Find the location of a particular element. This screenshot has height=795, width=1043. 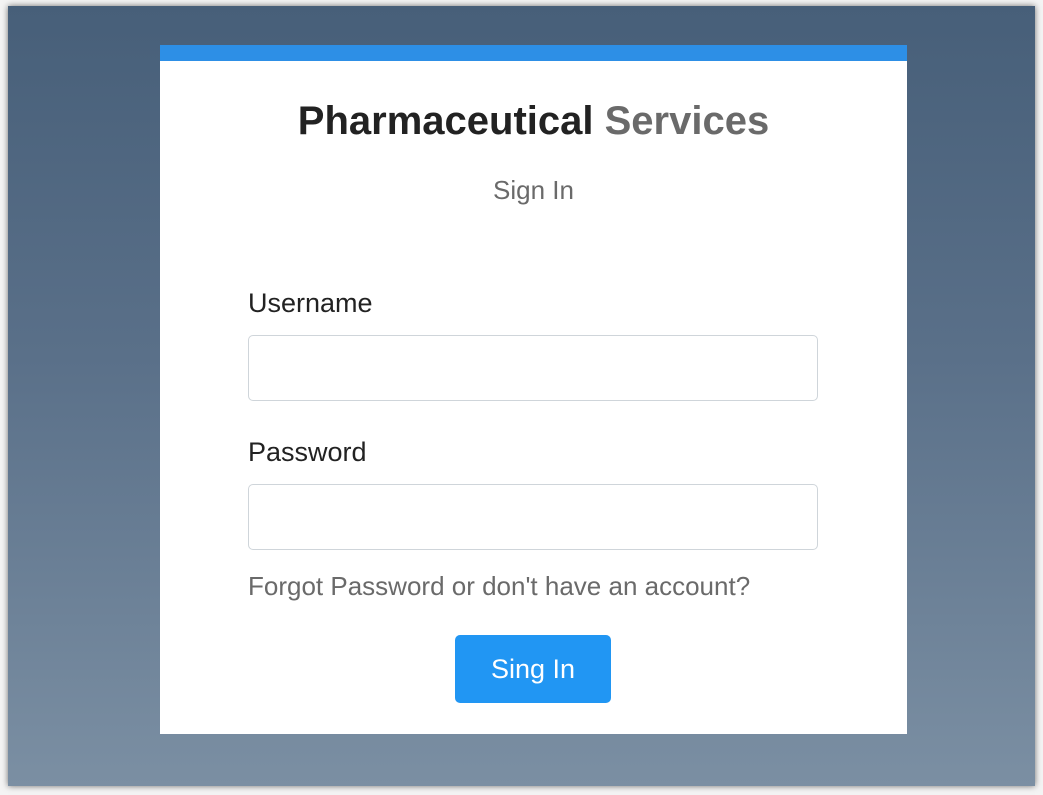

password-input is located at coordinates (533, 517).